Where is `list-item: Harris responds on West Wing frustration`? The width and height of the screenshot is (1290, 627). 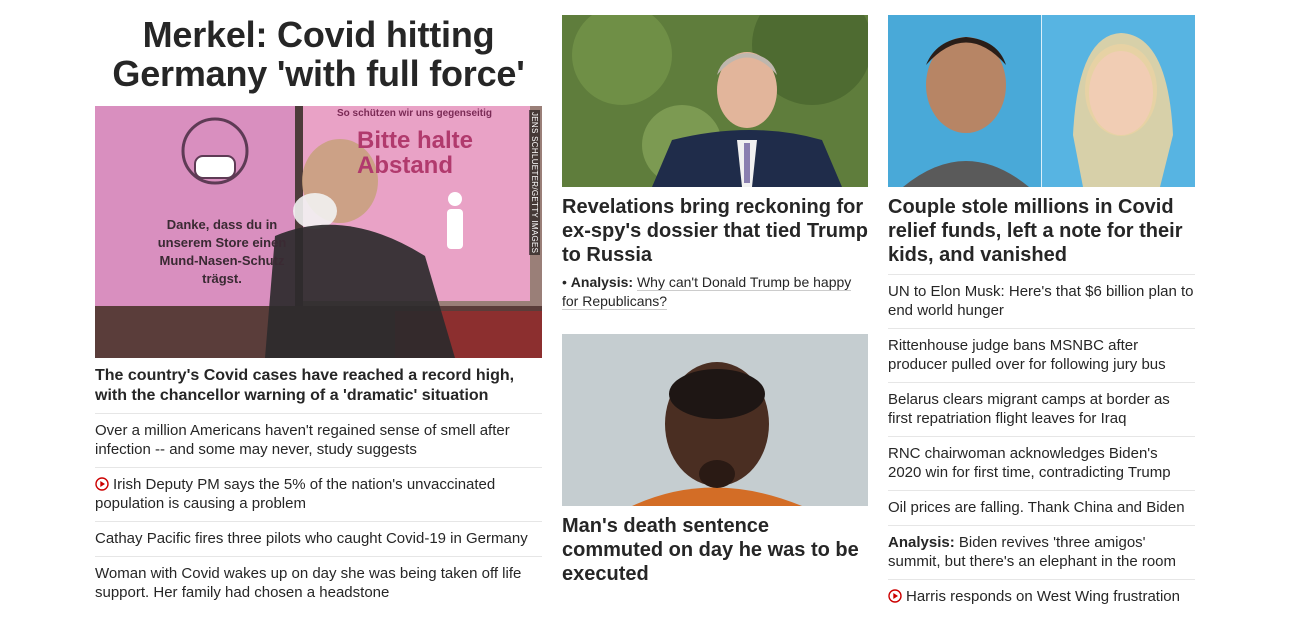
list-item: Harris responds on West Wing frustration is located at coordinates (1041, 597).